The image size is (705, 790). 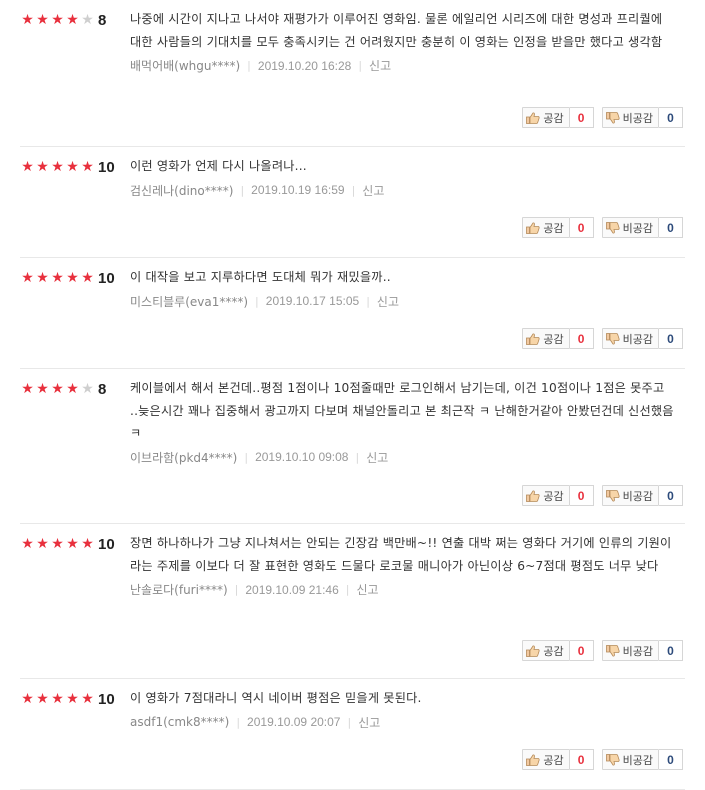 What do you see at coordinates (304, 65) in the screenshot?
I see `review-date: 2019.10.20 16:28` at bounding box center [304, 65].